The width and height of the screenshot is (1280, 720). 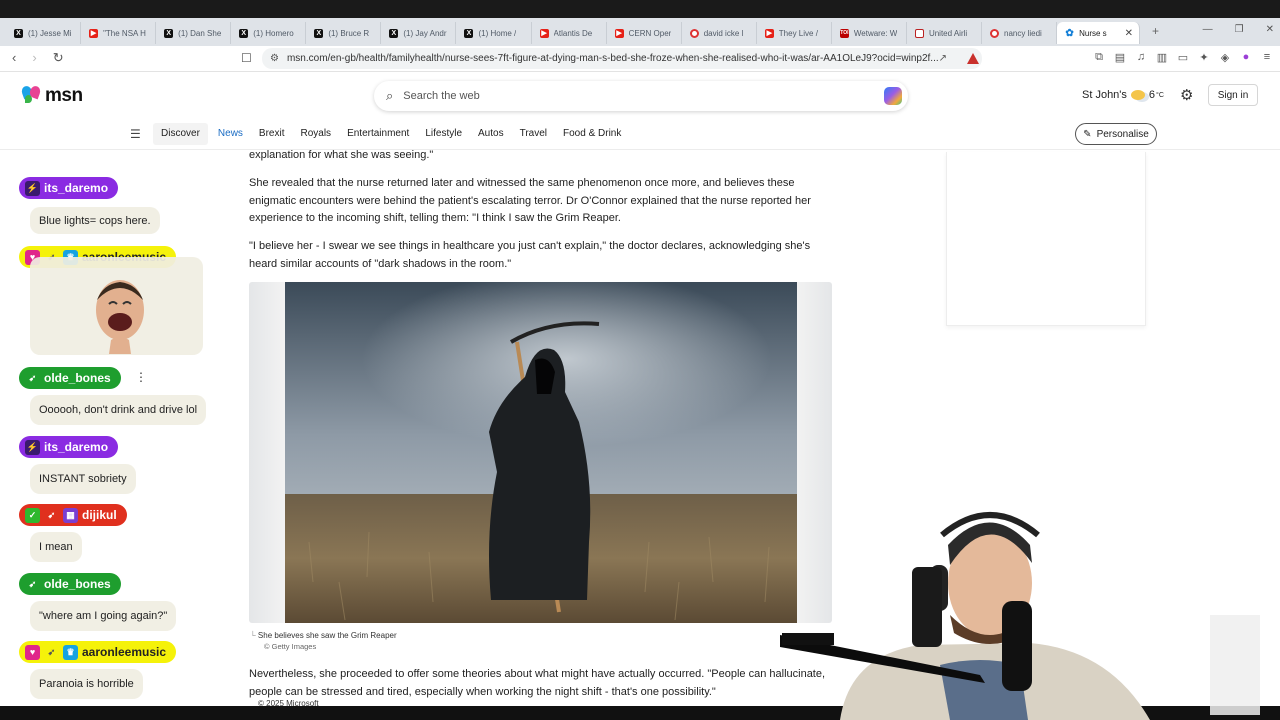 I want to click on menu-icon: ≡, so click(x=1267, y=57).